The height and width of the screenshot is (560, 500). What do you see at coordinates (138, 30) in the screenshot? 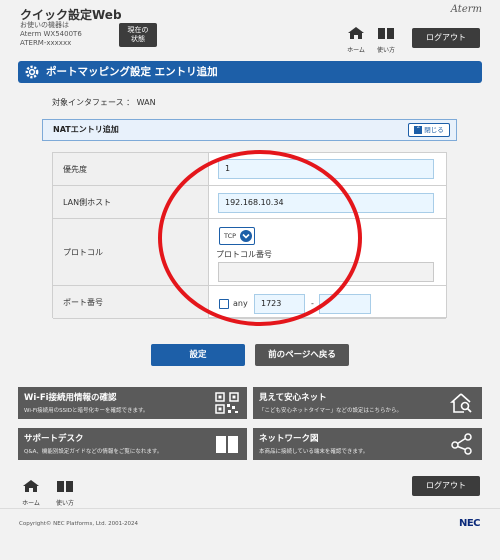
I see `status-button-line1: 現在の` at bounding box center [138, 30].